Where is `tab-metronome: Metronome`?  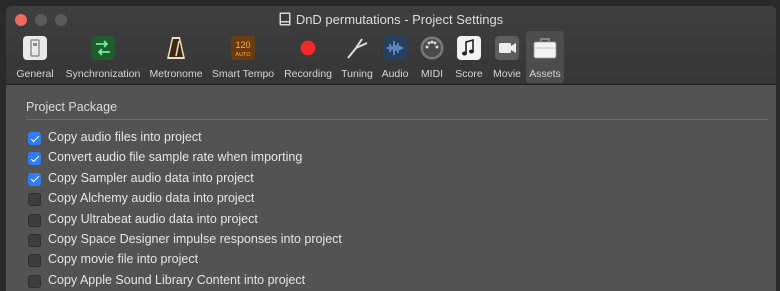 tab-metronome: Metronome is located at coordinates (176, 57).